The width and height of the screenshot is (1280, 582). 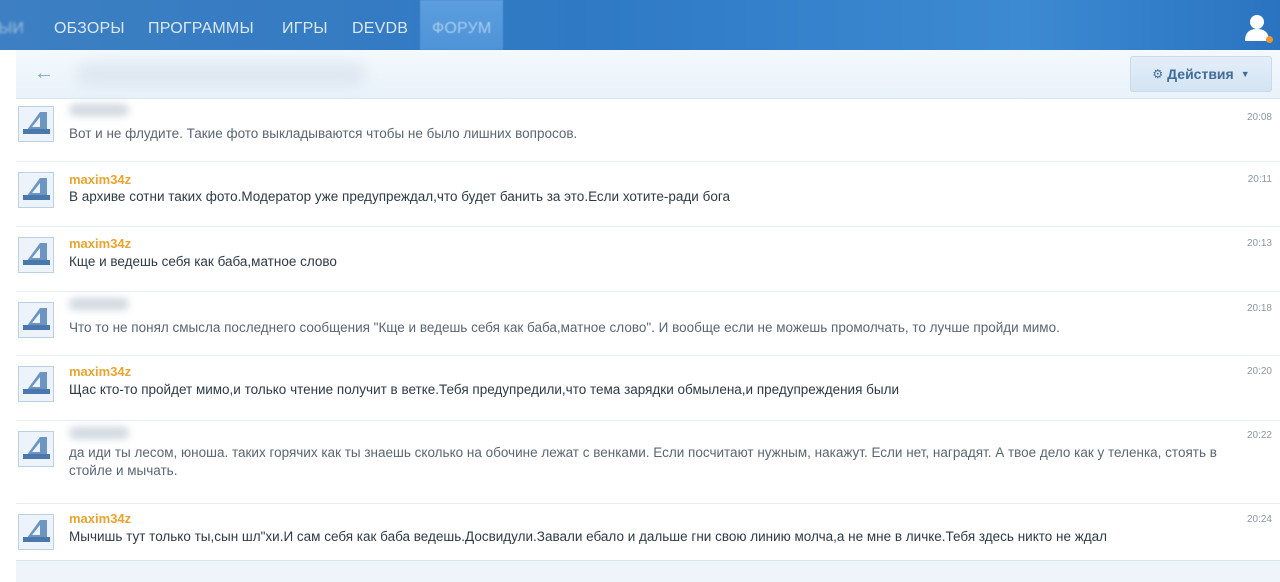 I want to click on message-time: 20:08, so click(x=1259, y=117).